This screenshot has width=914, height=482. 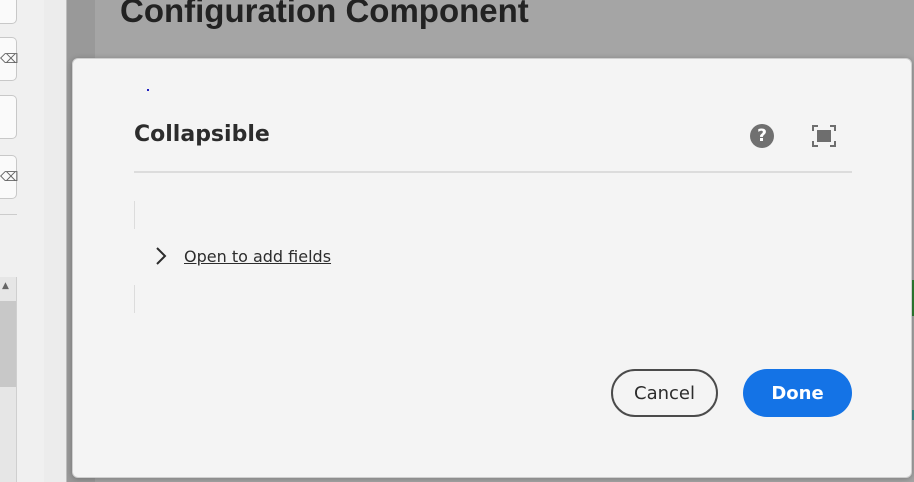 I want to click on background-scrollbar: ▲, so click(x=8, y=379).